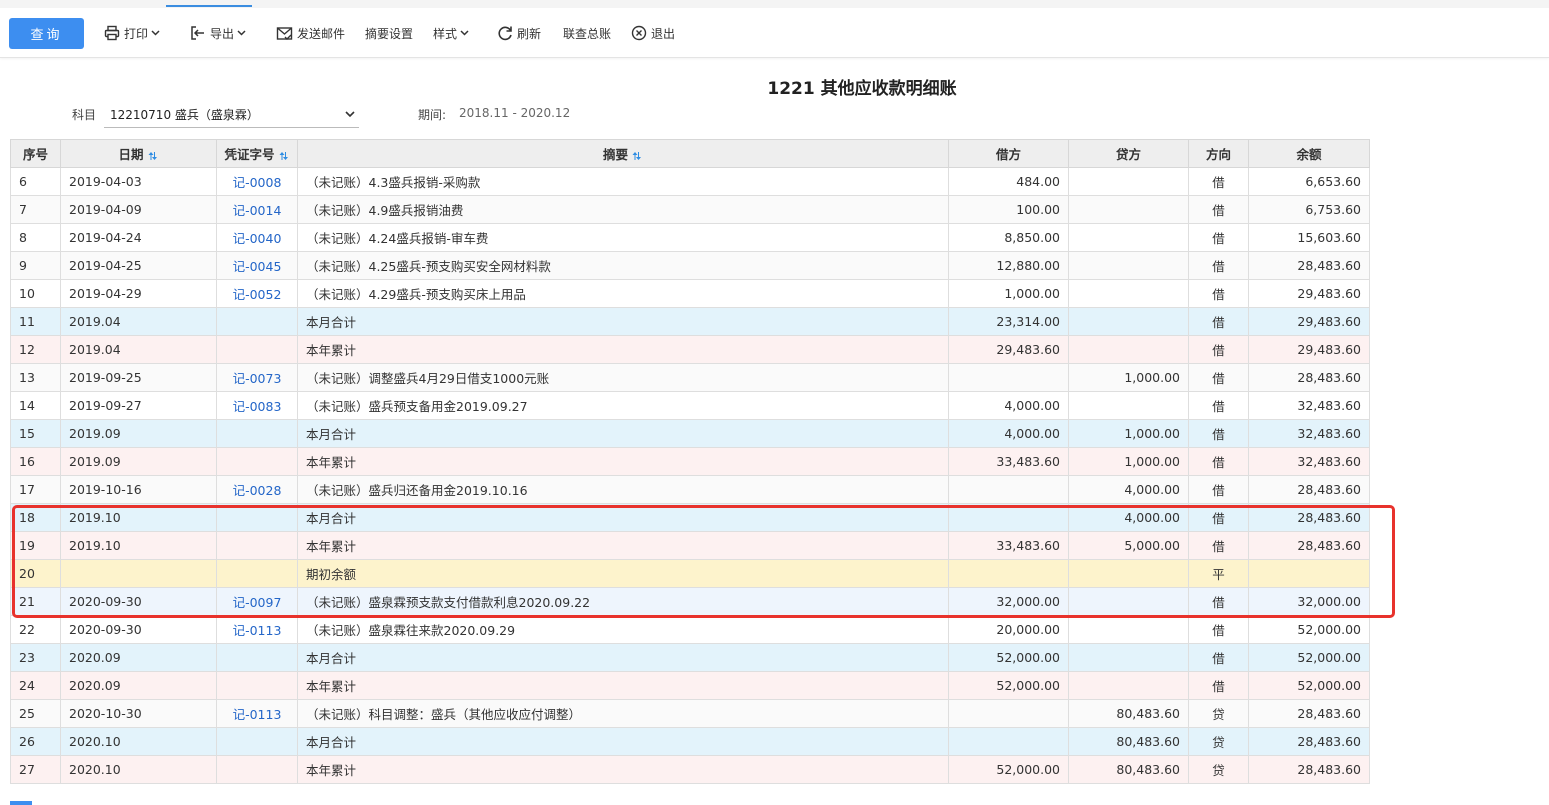 The width and height of the screenshot is (1549, 805). I want to click on cell-balance: 52,000.00, so click(1309, 629).